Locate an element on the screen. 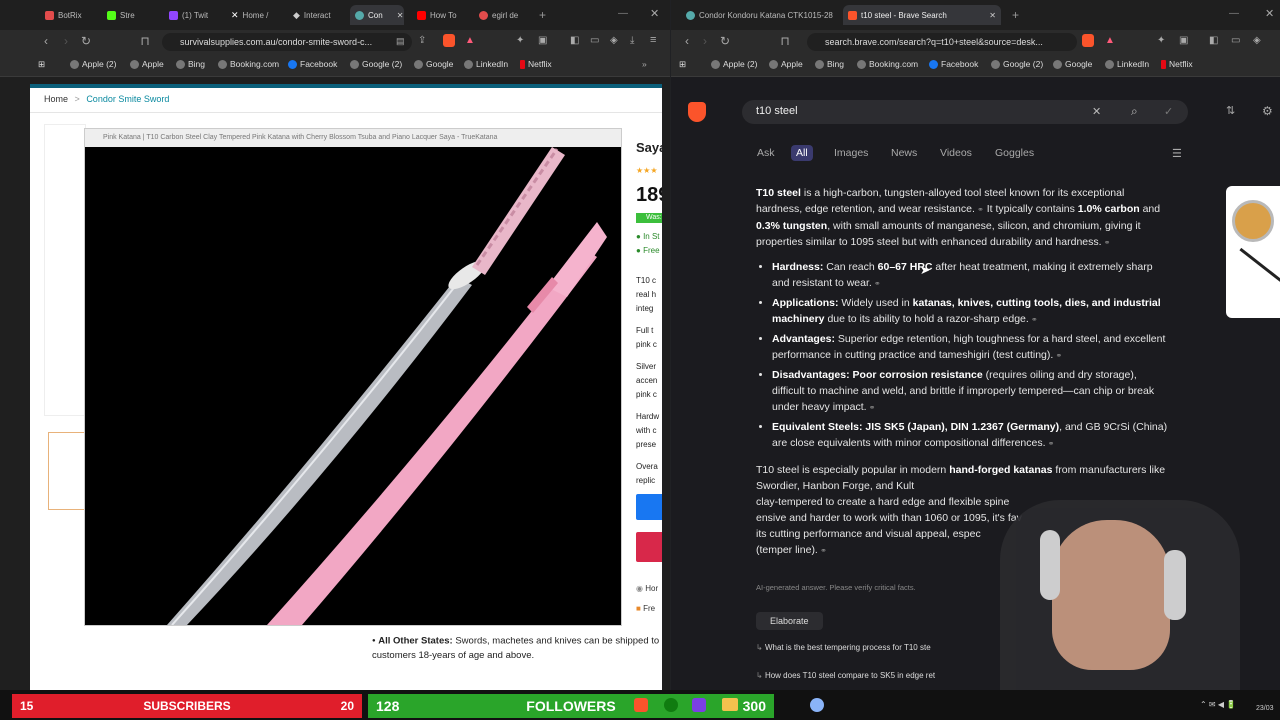 This screenshot has width=1280, height=720. bookmark-netflix: Netflix is located at coordinates (1177, 64).